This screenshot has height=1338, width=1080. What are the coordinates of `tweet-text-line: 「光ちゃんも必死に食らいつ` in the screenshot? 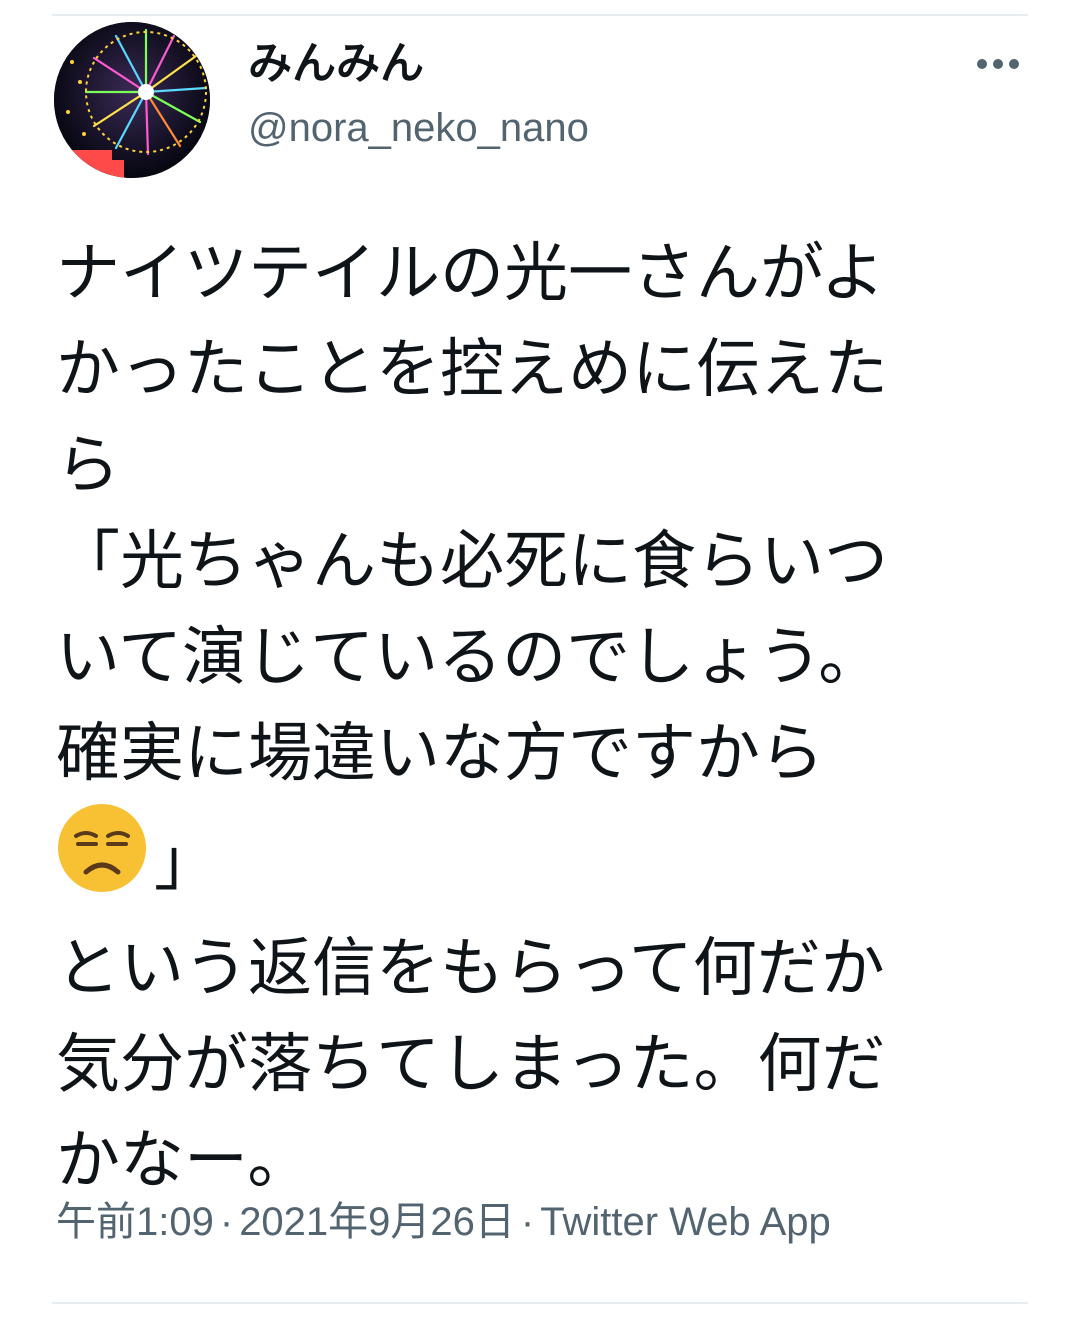 It's located at (472, 562).